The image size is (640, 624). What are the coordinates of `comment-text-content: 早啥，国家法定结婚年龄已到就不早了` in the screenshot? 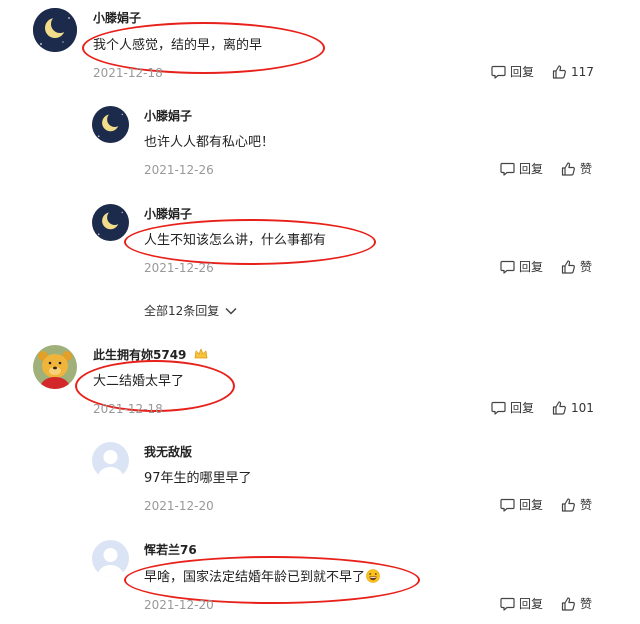 It's located at (255, 577).